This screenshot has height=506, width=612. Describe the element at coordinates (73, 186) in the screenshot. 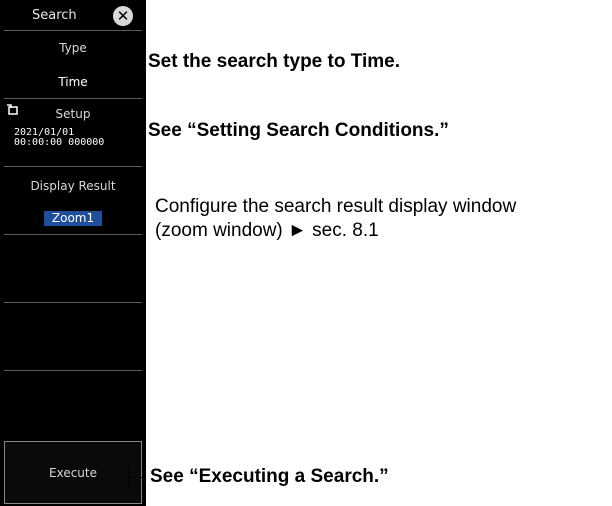

I see `display-result-label: Display Result` at that location.